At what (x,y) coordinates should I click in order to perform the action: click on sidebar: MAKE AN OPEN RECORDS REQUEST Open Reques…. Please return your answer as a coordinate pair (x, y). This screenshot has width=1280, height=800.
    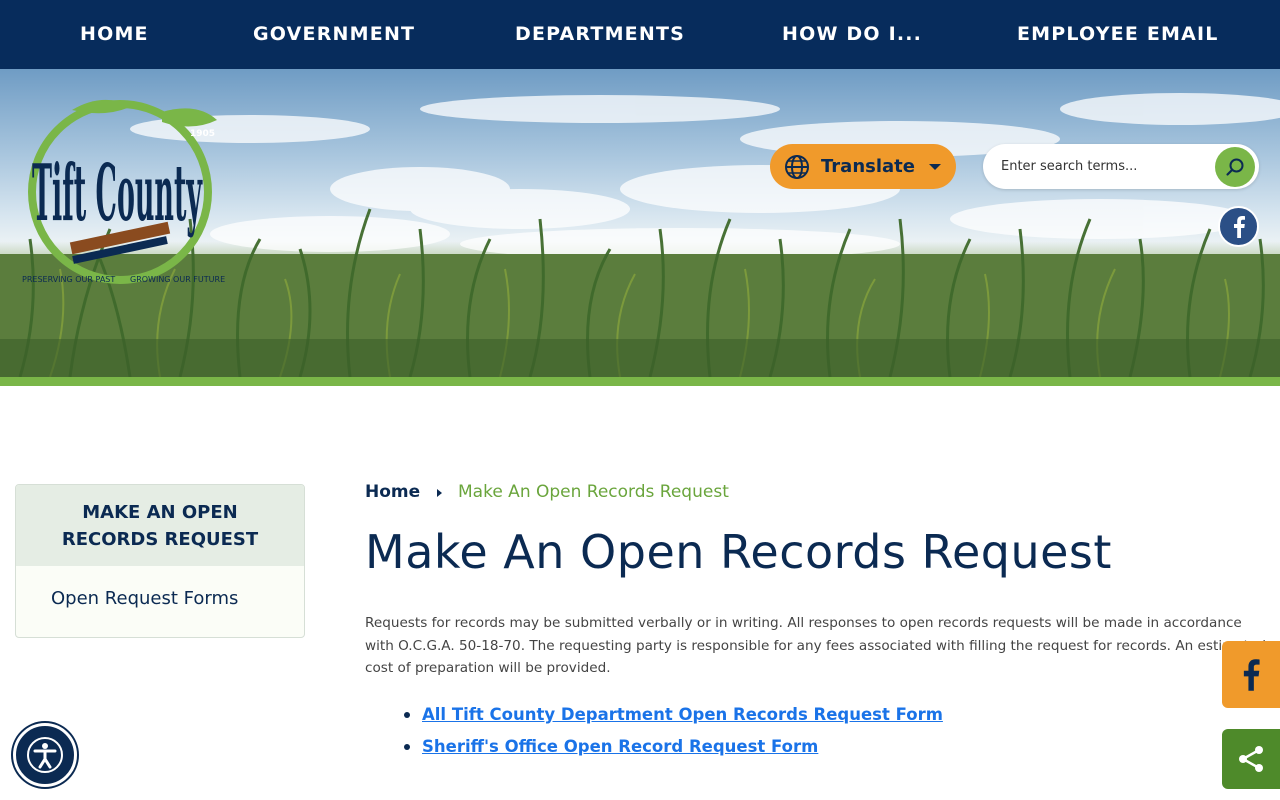
    Looking at the image, I should click on (160, 561).